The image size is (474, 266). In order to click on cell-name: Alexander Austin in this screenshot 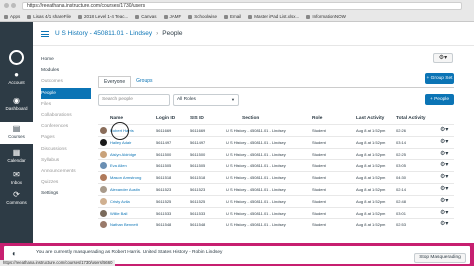, I will do `click(125, 189)`.